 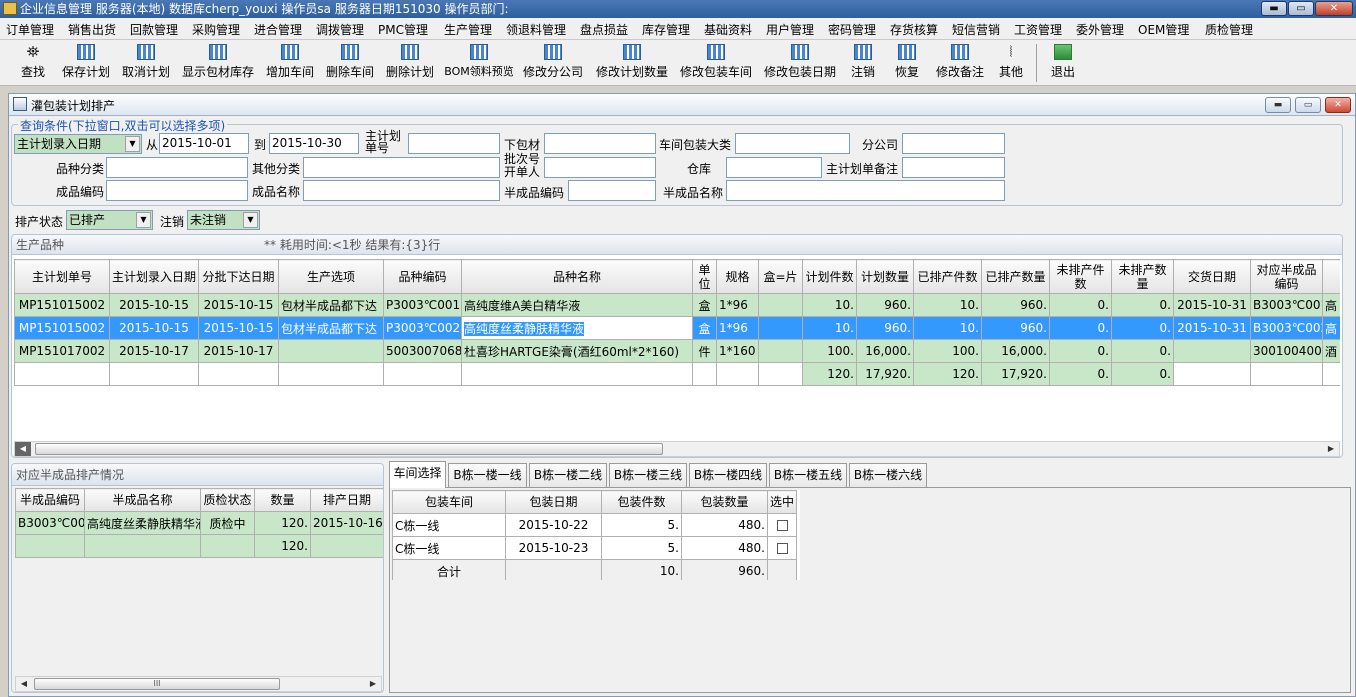 What do you see at coordinates (782, 502) in the screenshot?
I see `col-selected: 选中` at bounding box center [782, 502].